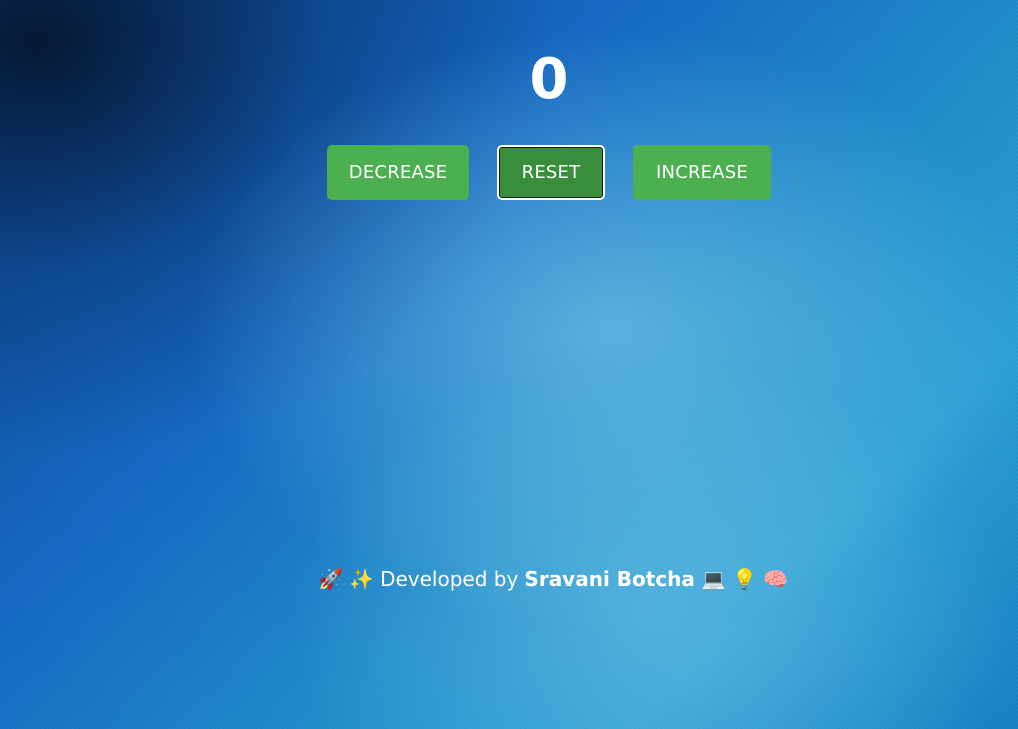 The height and width of the screenshot is (729, 1018). I want to click on author-name: Sravani Botcha, so click(609, 579).